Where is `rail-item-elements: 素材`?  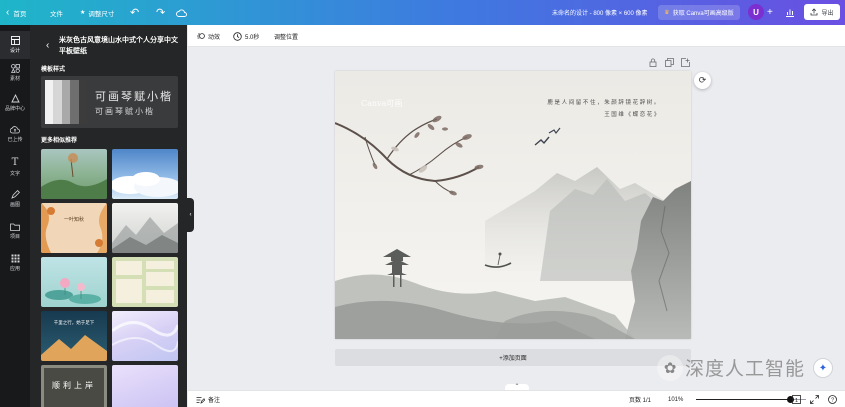 rail-item-elements: 素材 is located at coordinates (15, 73).